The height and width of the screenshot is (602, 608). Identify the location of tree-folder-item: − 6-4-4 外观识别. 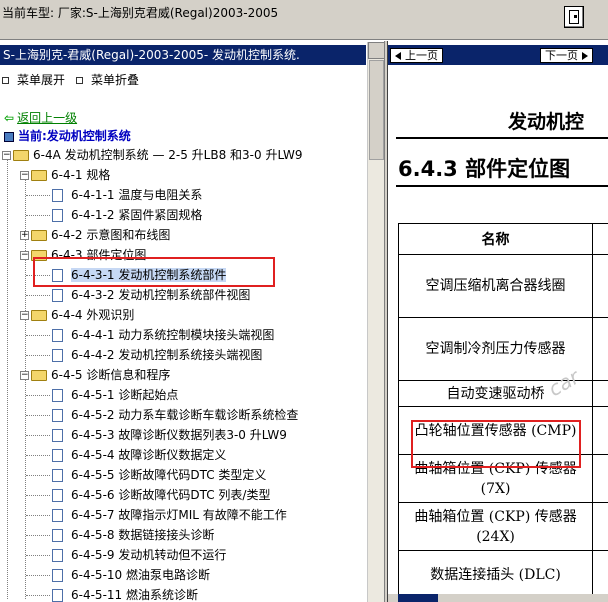
(77, 315).